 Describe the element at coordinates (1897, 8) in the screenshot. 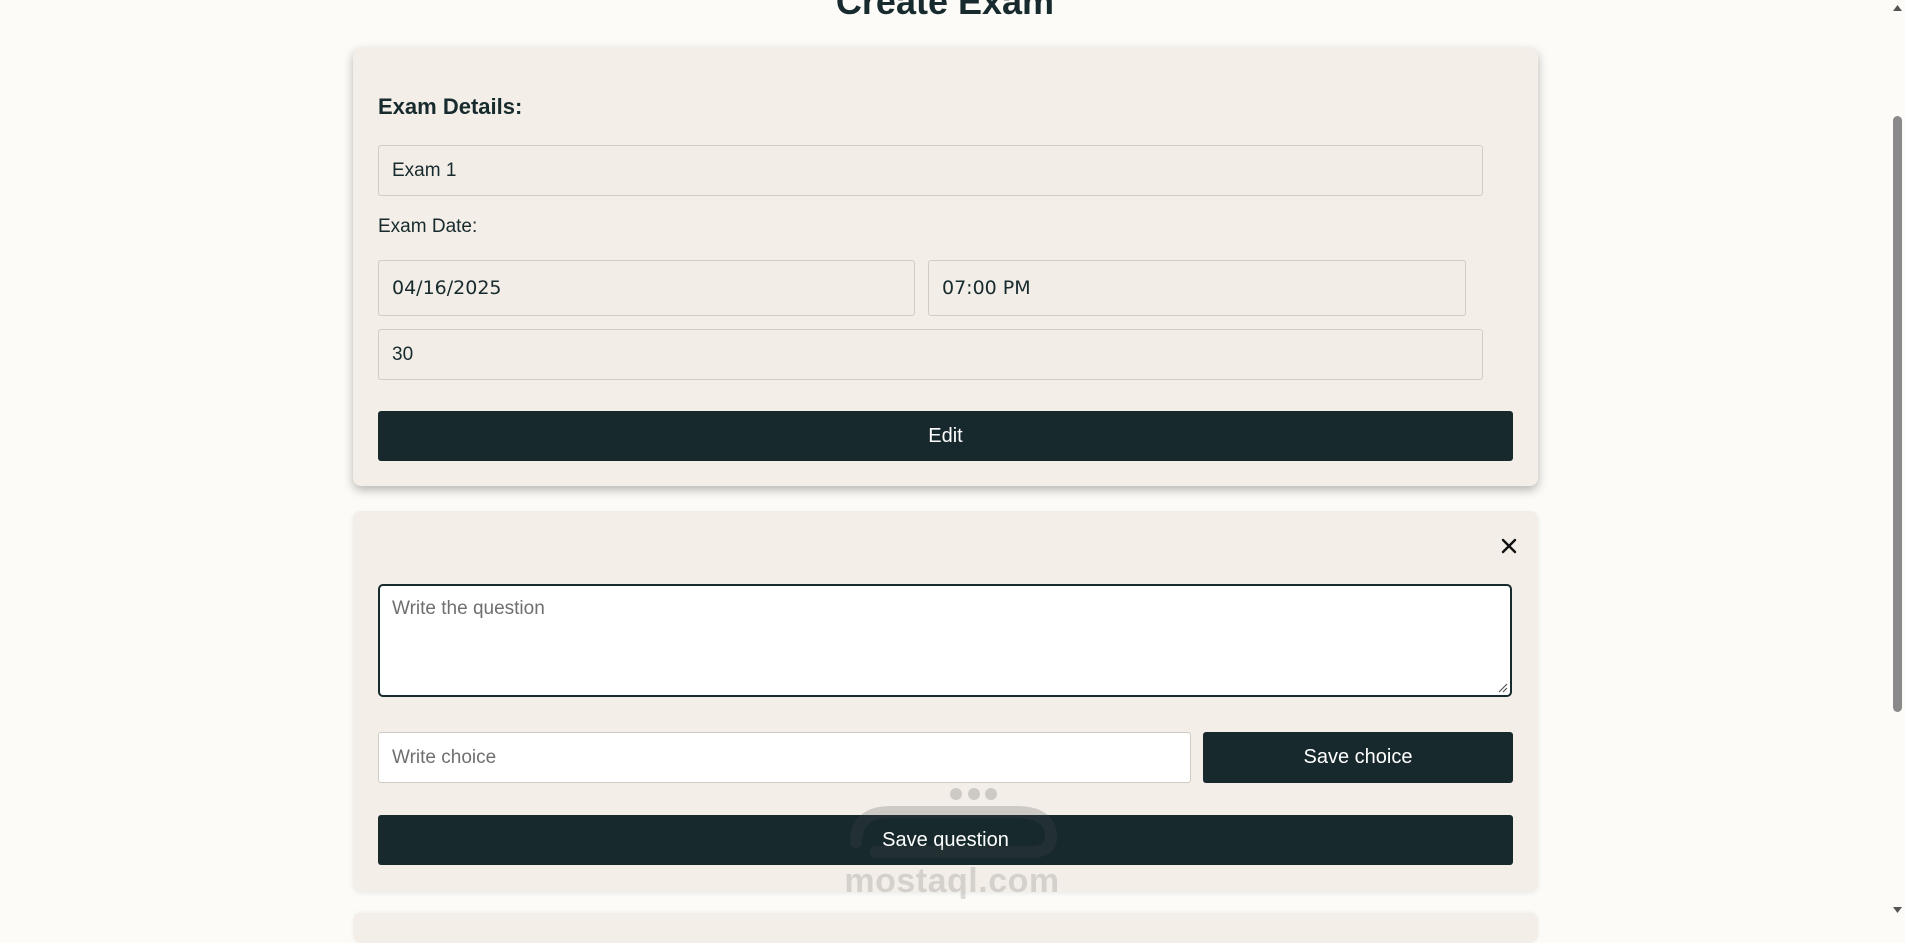

I see `scroll-up-icon` at that location.